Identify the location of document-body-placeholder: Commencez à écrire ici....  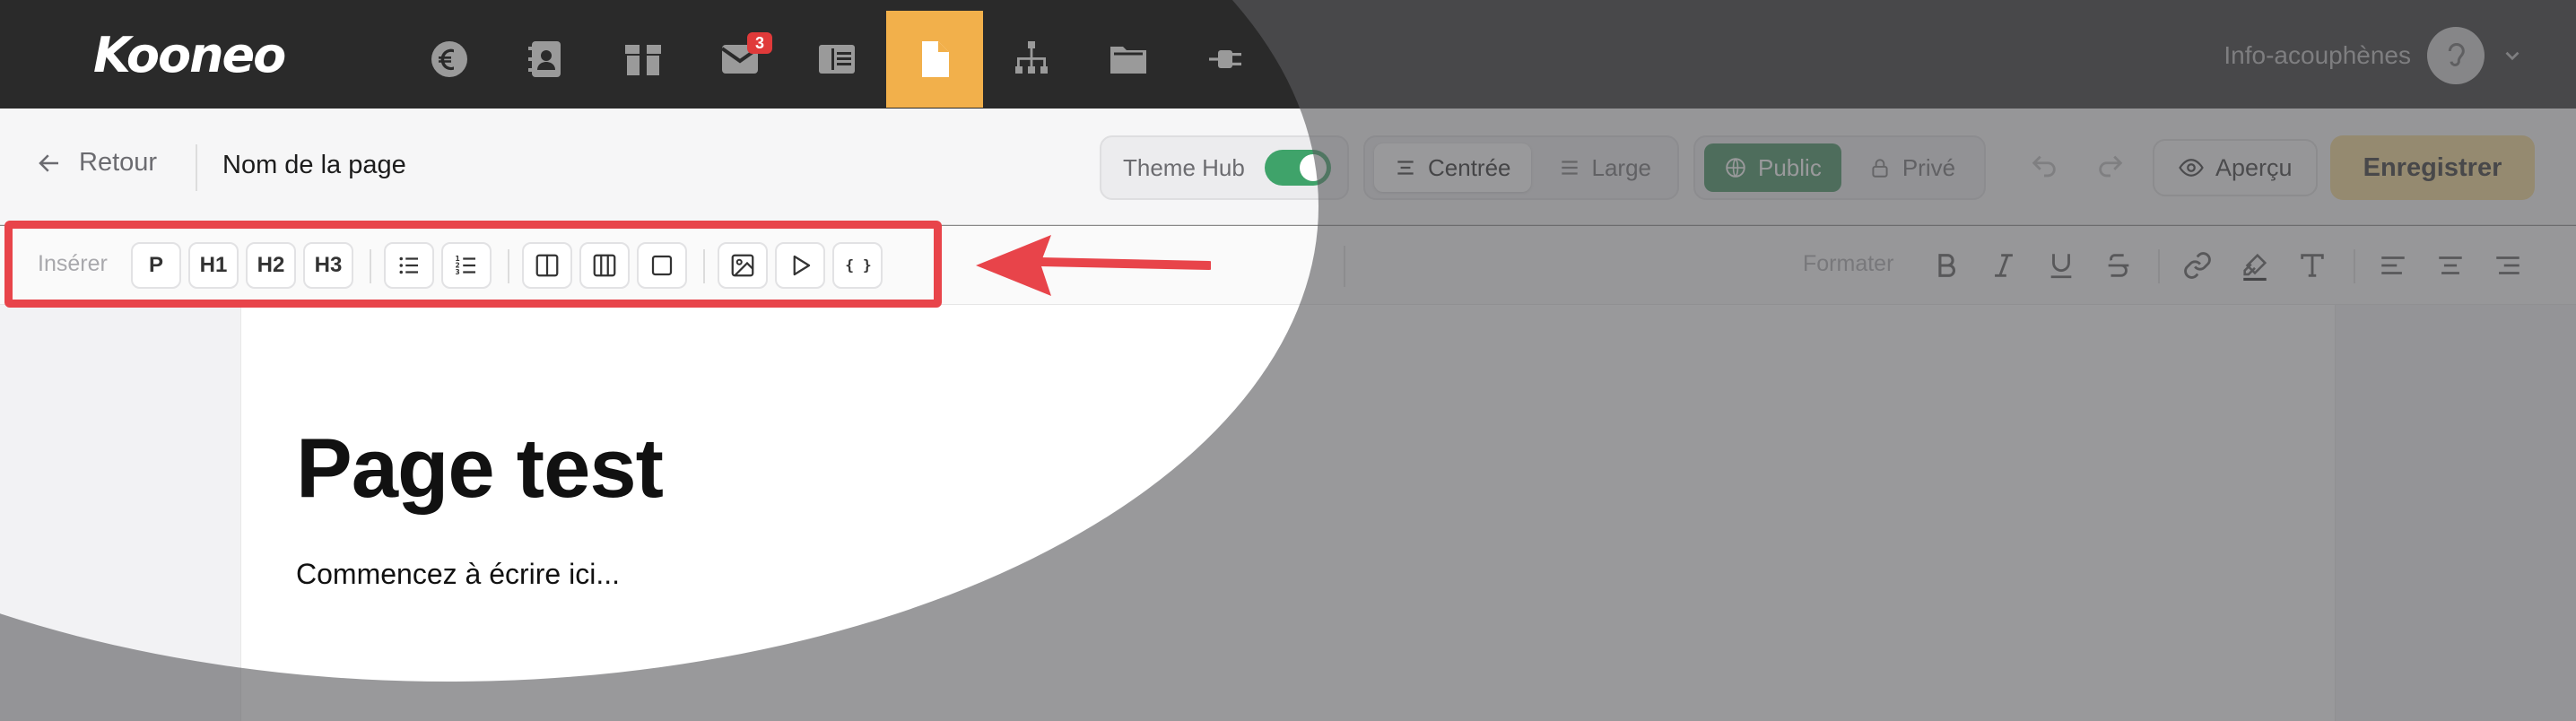
(458, 574).